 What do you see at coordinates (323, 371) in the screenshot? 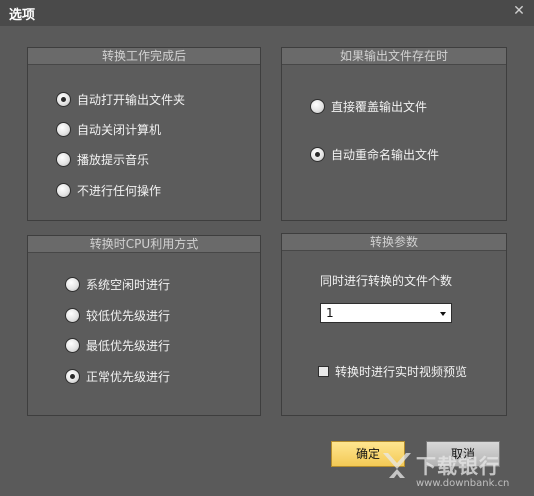
I see `checkbox-icon` at bounding box center [323, 371].